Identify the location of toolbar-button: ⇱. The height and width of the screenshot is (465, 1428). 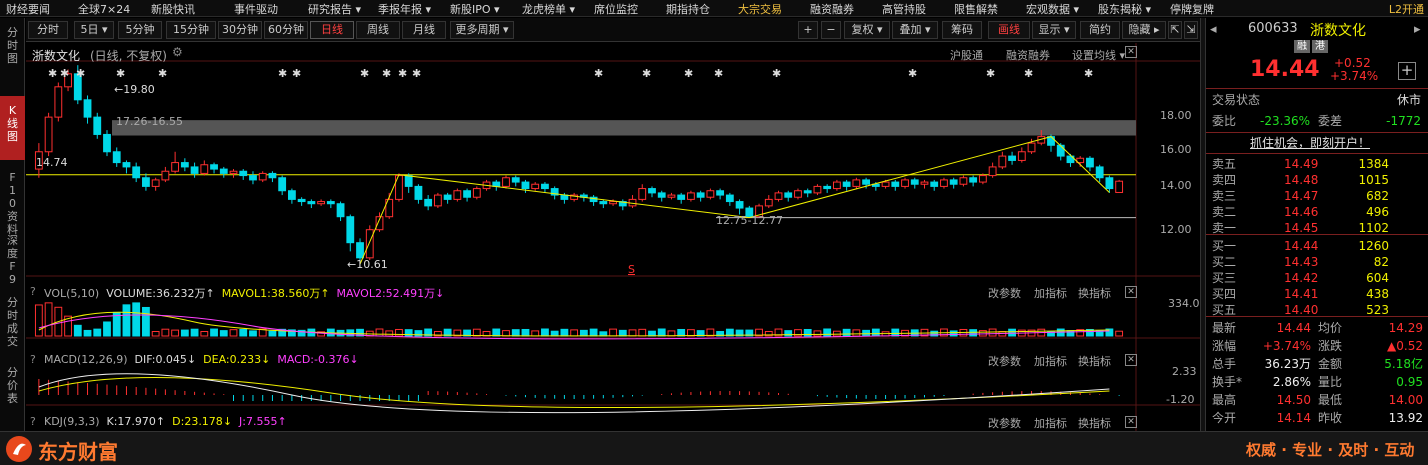
(1175, 30).